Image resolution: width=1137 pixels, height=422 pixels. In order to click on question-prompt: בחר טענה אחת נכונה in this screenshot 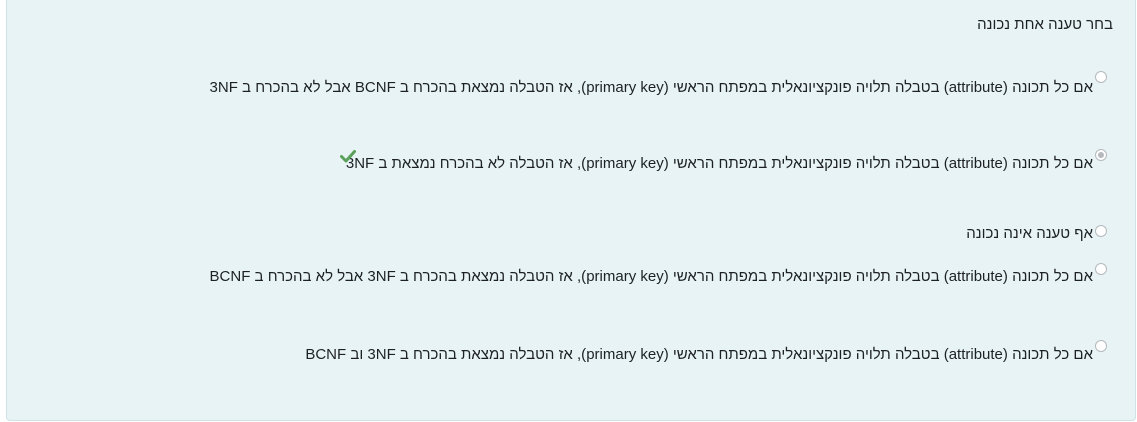, I will do `click(1045, 24)`.